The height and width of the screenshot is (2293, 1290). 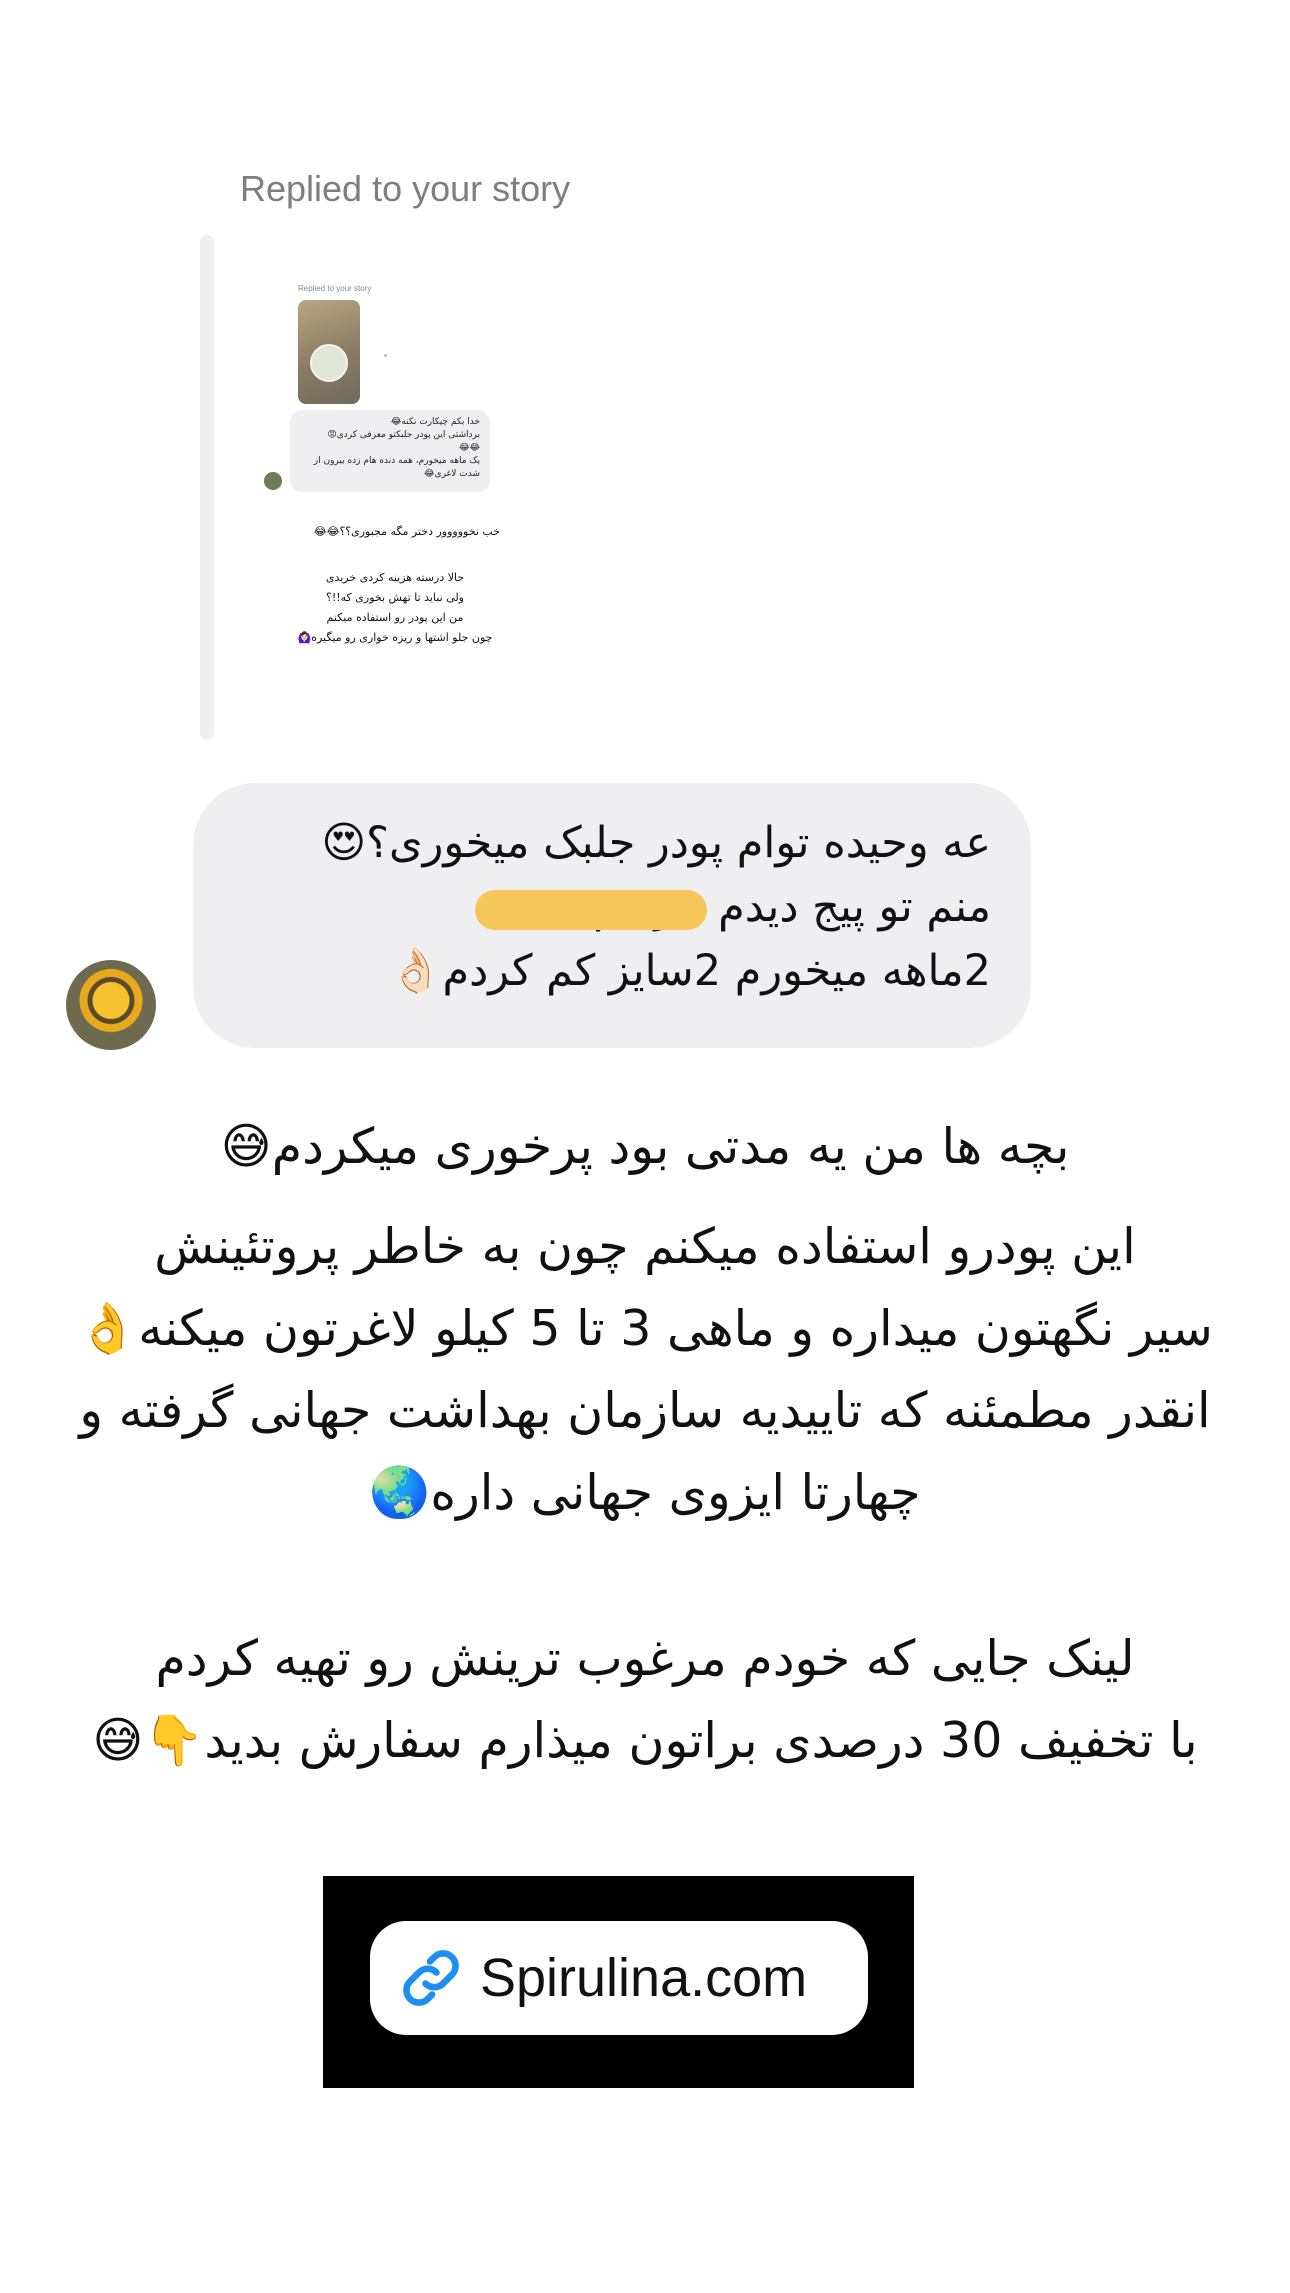 What do you see at coordinates (689, 971) in the screenshot?
I see `message-line: 2ماهه میخورم 2سایز کم کردم👌🏻` at bounding box center [689, 971].